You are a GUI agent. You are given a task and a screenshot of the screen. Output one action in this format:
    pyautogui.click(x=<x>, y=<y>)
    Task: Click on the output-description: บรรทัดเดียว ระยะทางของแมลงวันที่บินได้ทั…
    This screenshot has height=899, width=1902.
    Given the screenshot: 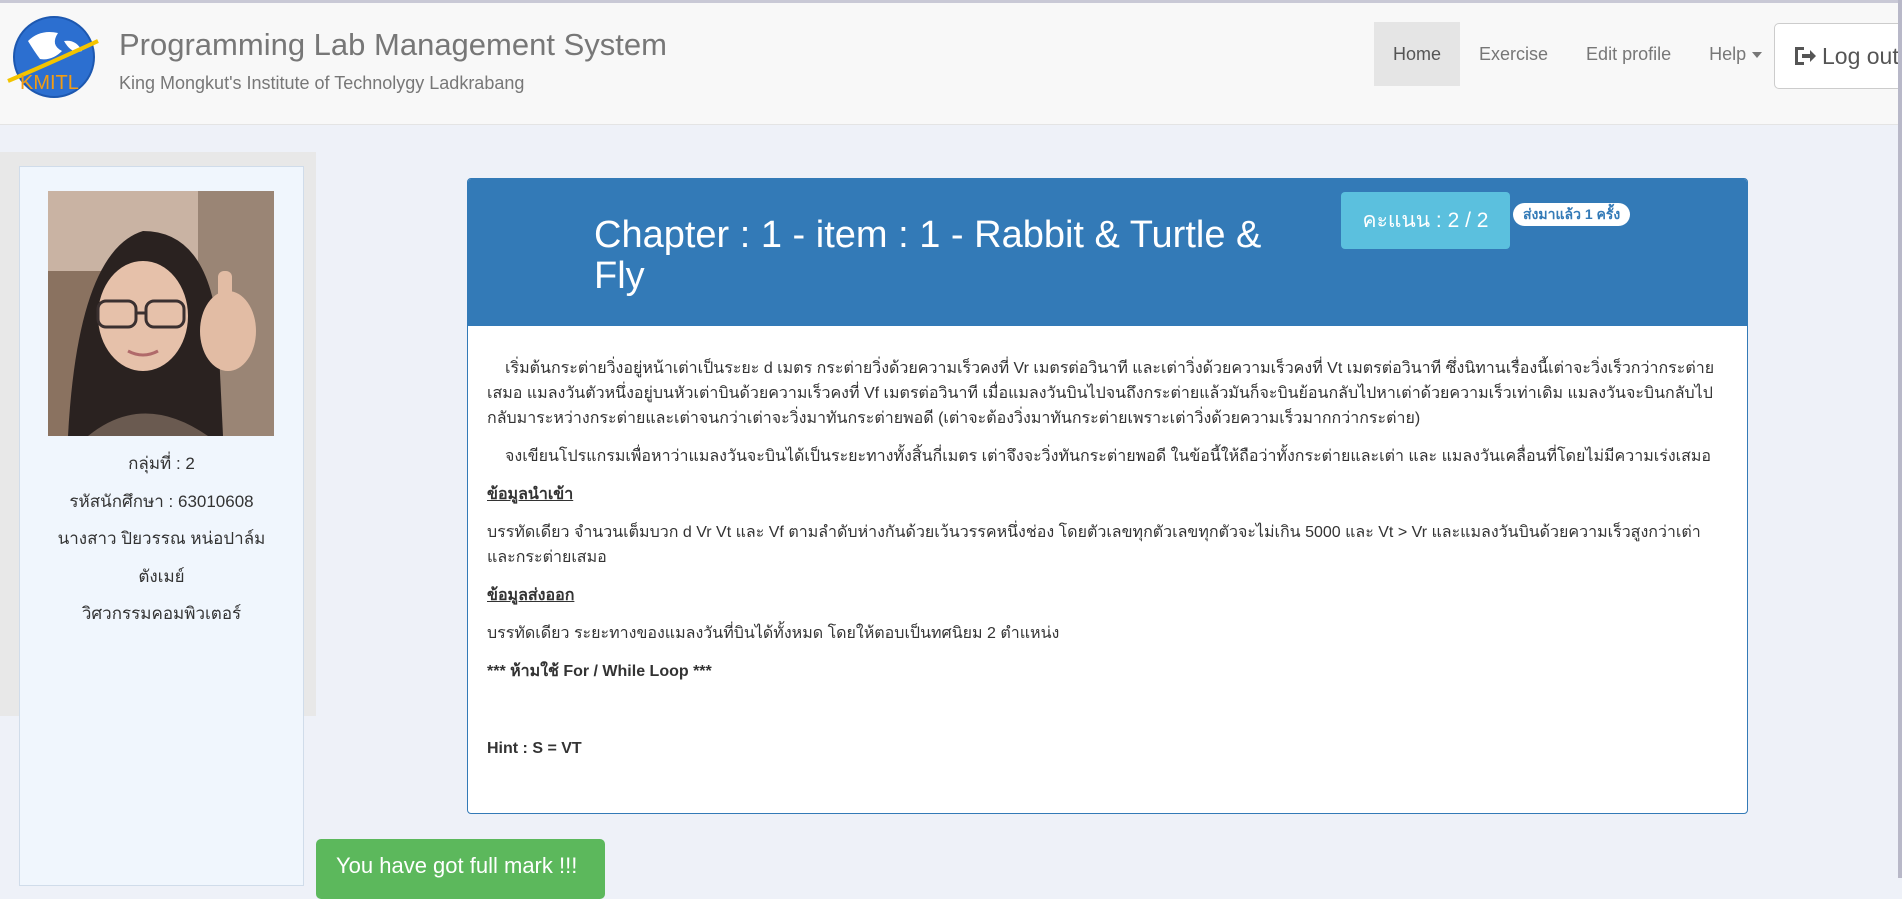 What is the action you would take?
    pyautogui.click(x=773, y=633)
    